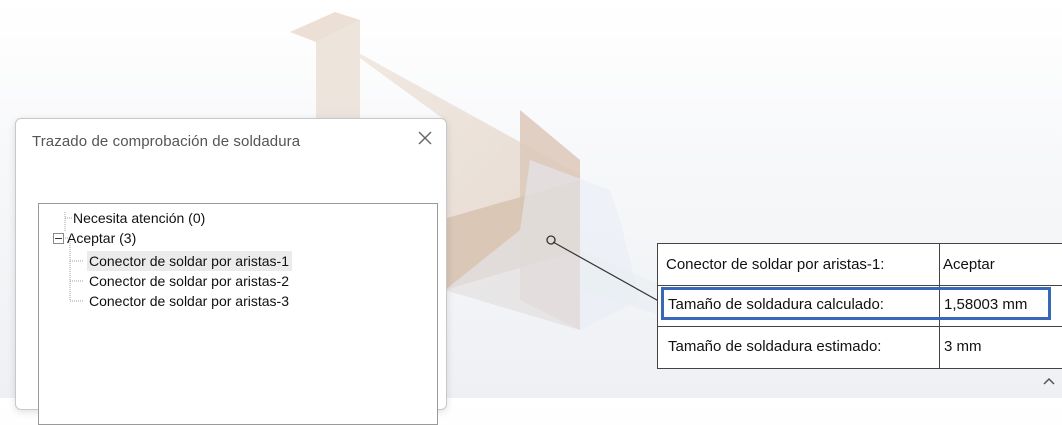 The width and height of the screenshot is (1062, 425). What do you see at coordinates (963, 346) in the screenshot?
I see `callout-value-estimated-size: 3 mm` at bounding box center [963, 346].